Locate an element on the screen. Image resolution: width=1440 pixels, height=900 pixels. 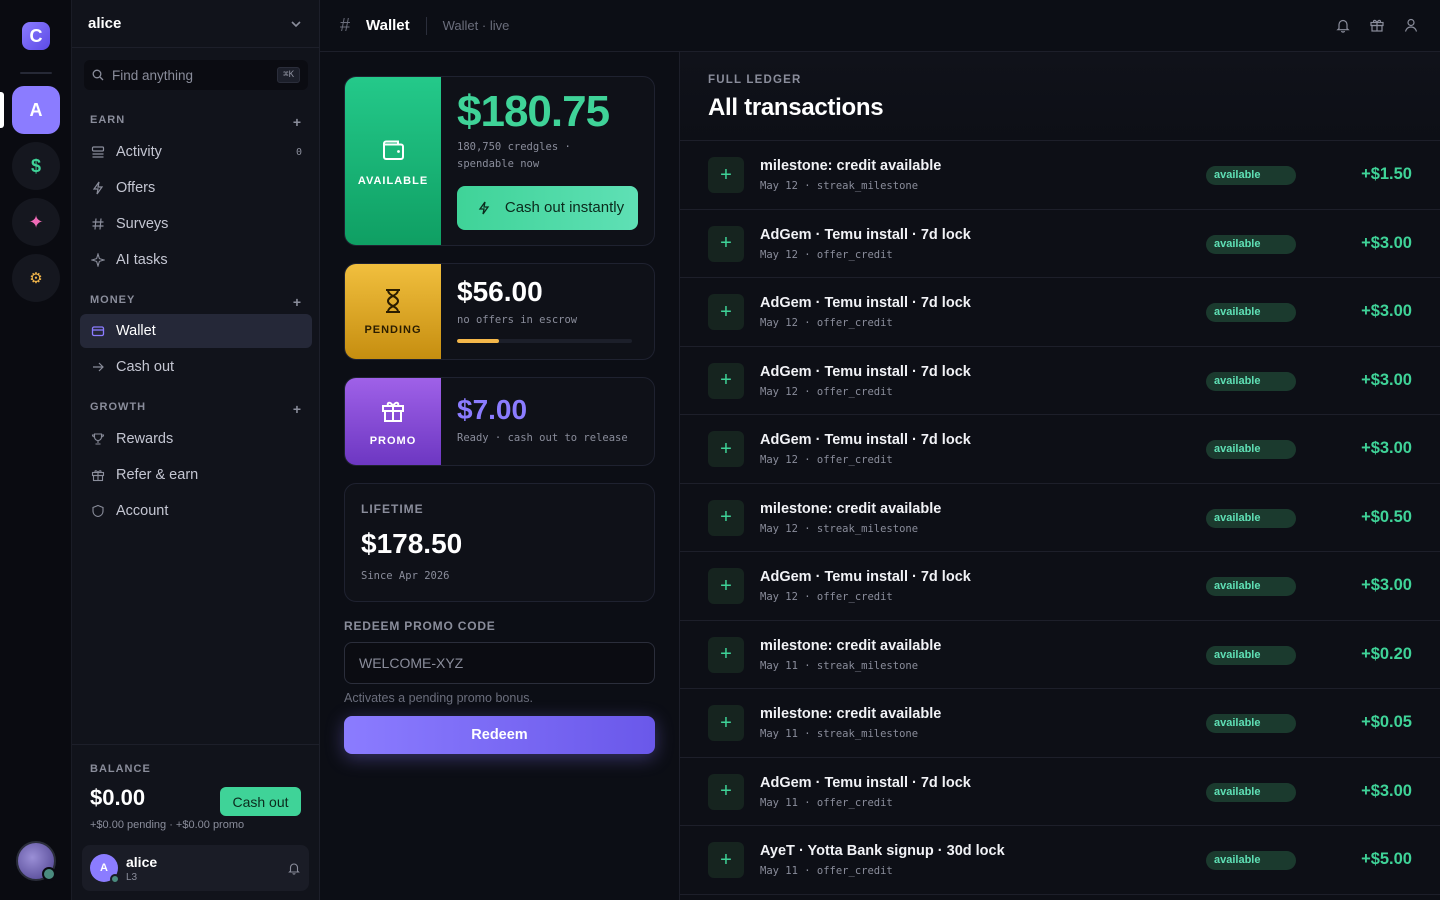
page-title: Wallet is located at coordinates (388, 25).